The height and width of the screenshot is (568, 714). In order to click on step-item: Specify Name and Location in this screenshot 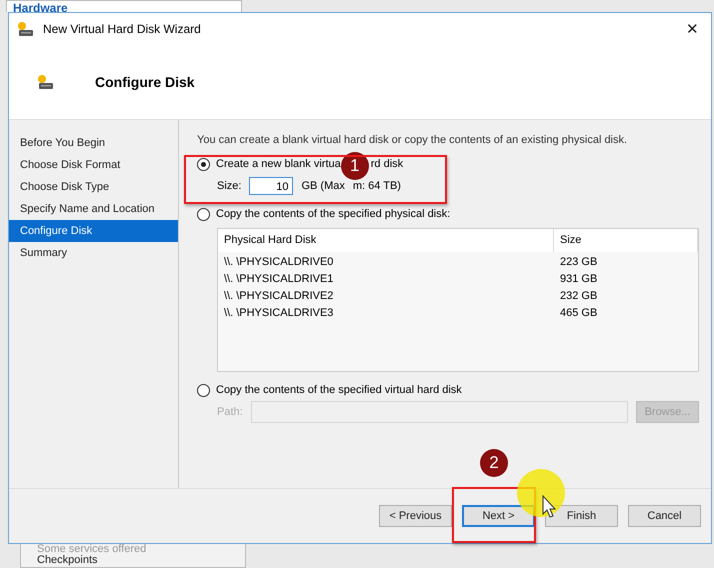, I will do `click(93, 209)`.